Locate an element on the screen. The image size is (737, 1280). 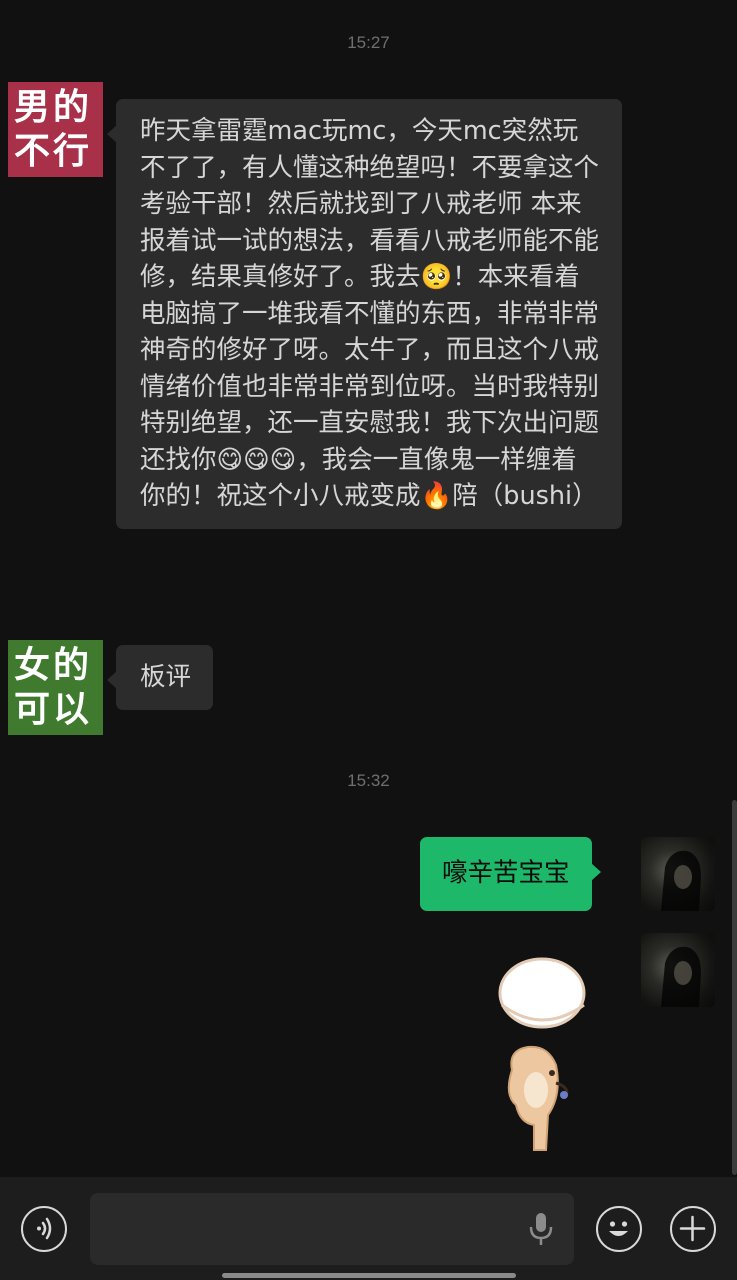
scrollbar is located at coordinates (734, 987).